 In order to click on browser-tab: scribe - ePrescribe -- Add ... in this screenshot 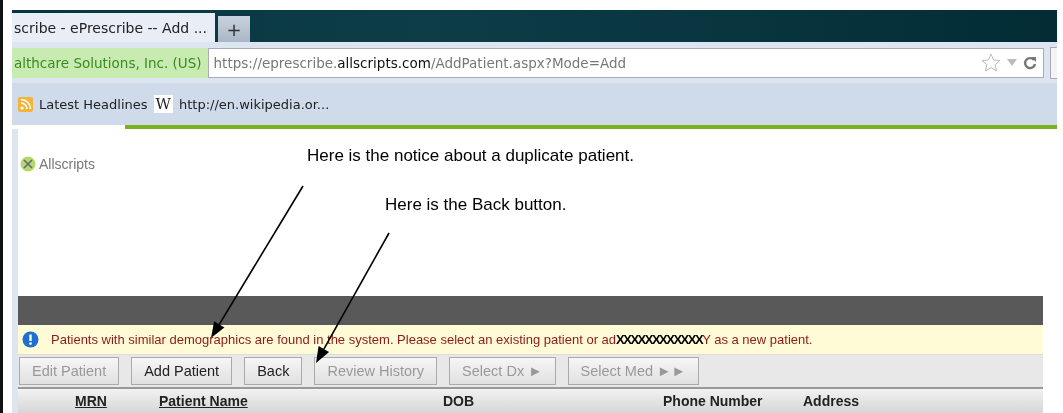, I will do `click(113, 27)`.